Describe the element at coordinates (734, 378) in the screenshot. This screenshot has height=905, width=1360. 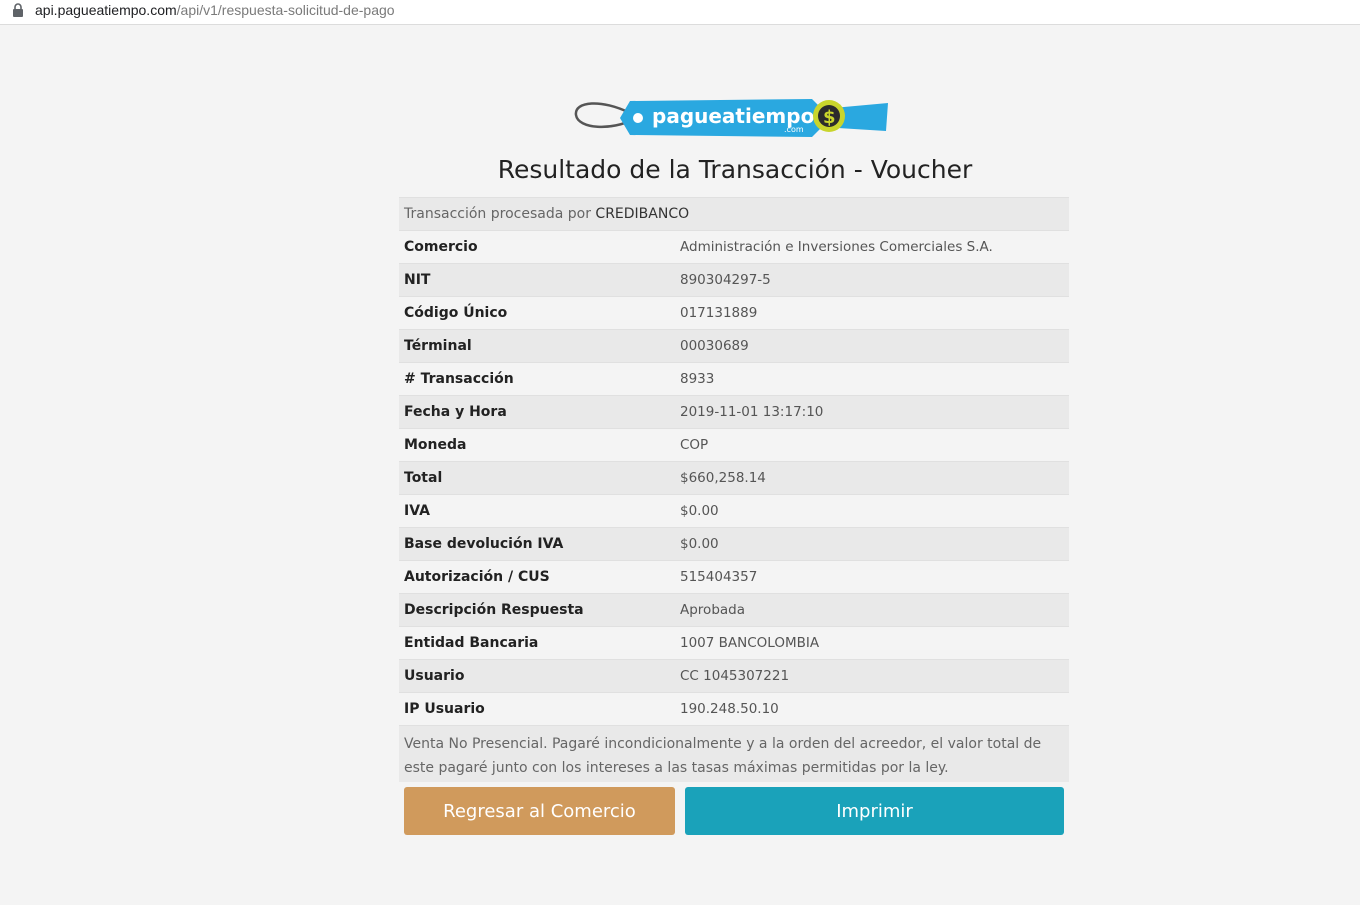
I see `table-row: # Transacción 8933` at that location.